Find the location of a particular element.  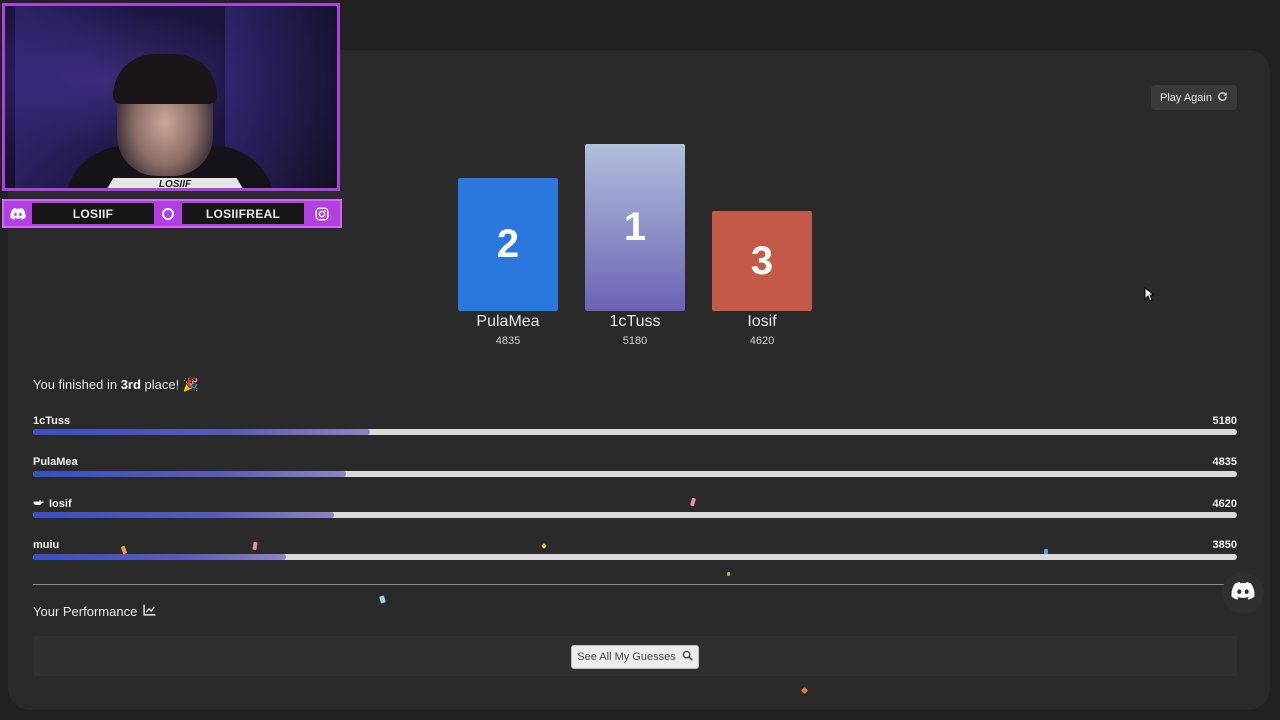

leaderboard-name-row: Iosif is located at coordinates (52, 504).